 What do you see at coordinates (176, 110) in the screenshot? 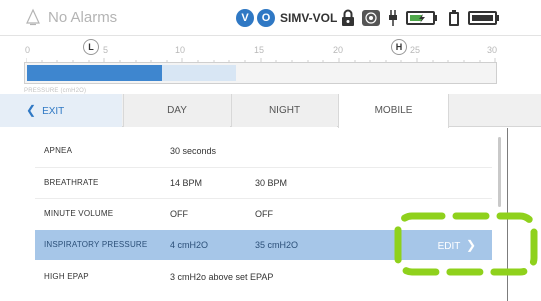
I see `tab-day: DAY` at bounding box center [176, 110].